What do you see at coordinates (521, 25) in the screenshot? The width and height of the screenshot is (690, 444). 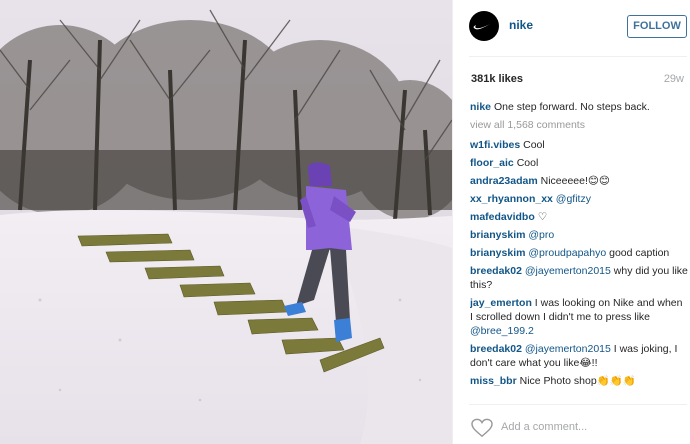 I see `post-username: nike` at bounding box center [521, 25].